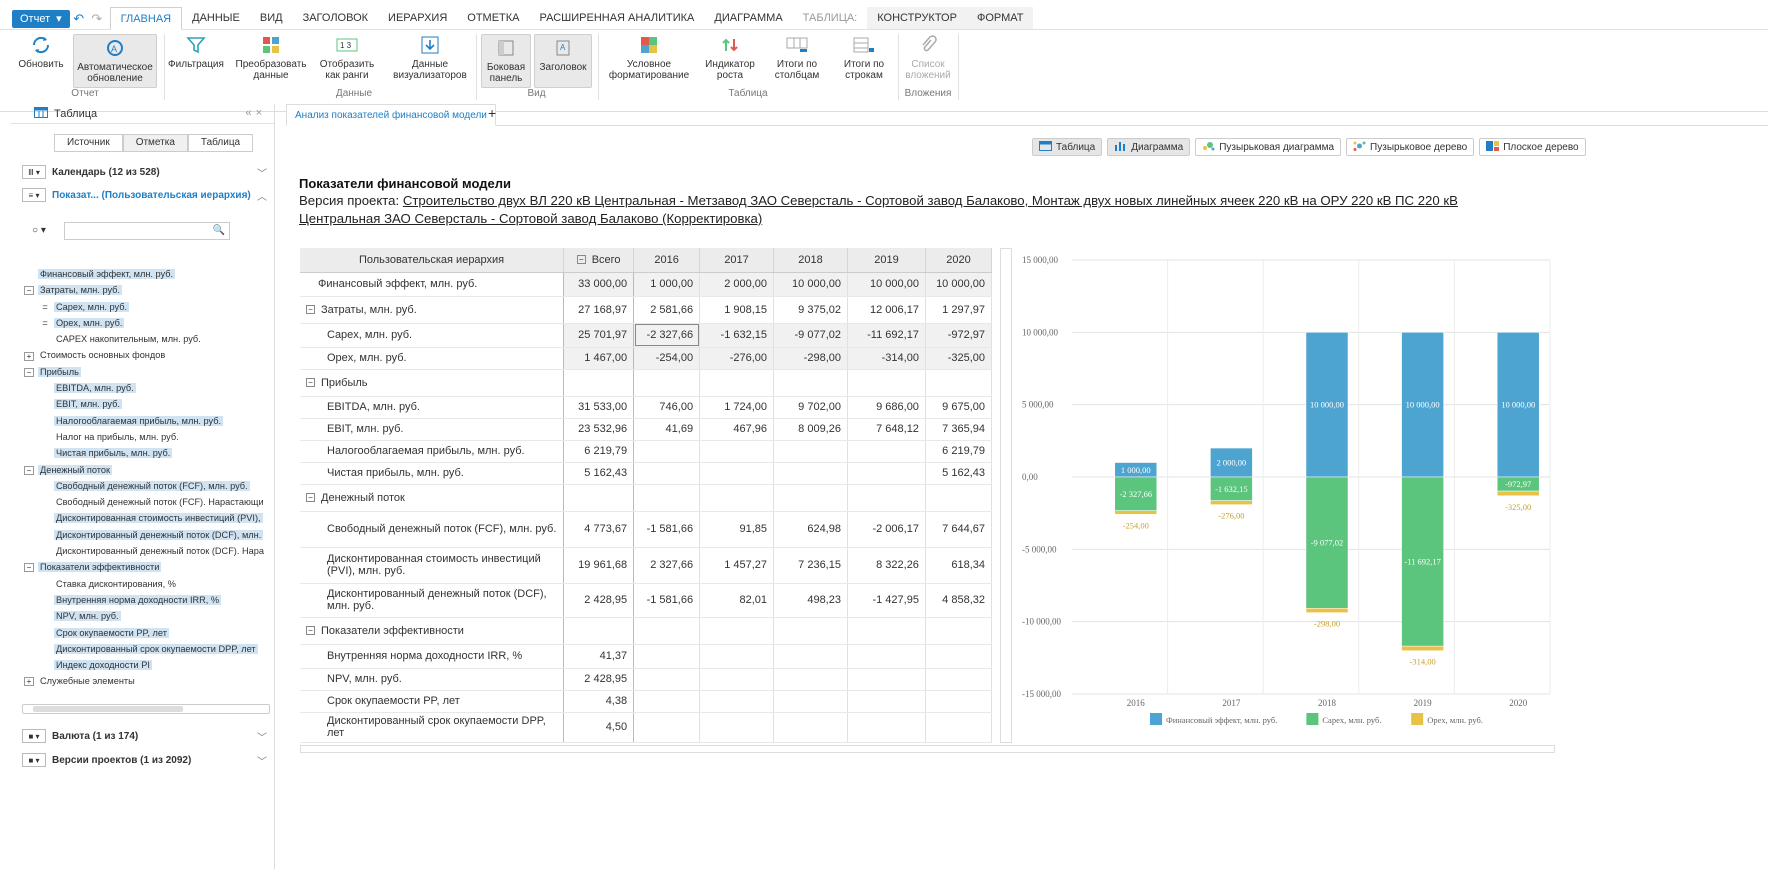 The width and height of the screenshot is (1768, 869). Describe the element at coordinates (737, 260) in the screenshot. I see `year-header: 2017` at that location.